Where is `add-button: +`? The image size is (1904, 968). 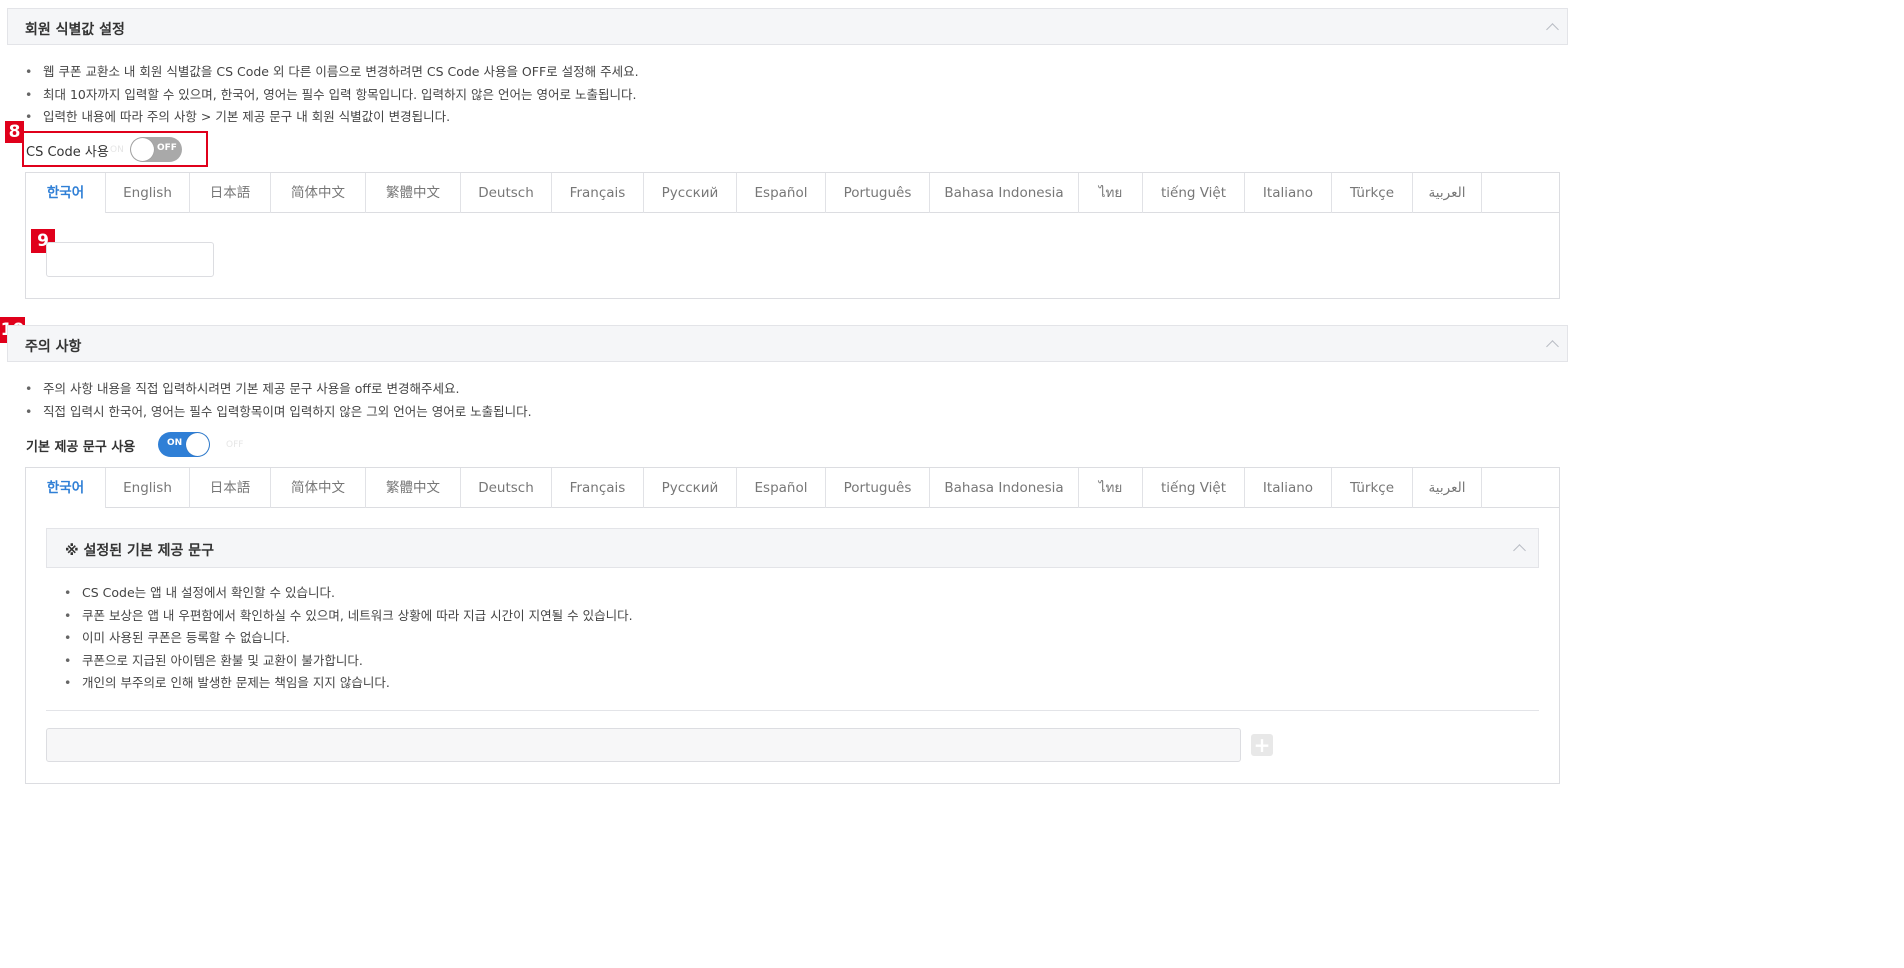
add-button: + is located at coordinates (1262, 745).